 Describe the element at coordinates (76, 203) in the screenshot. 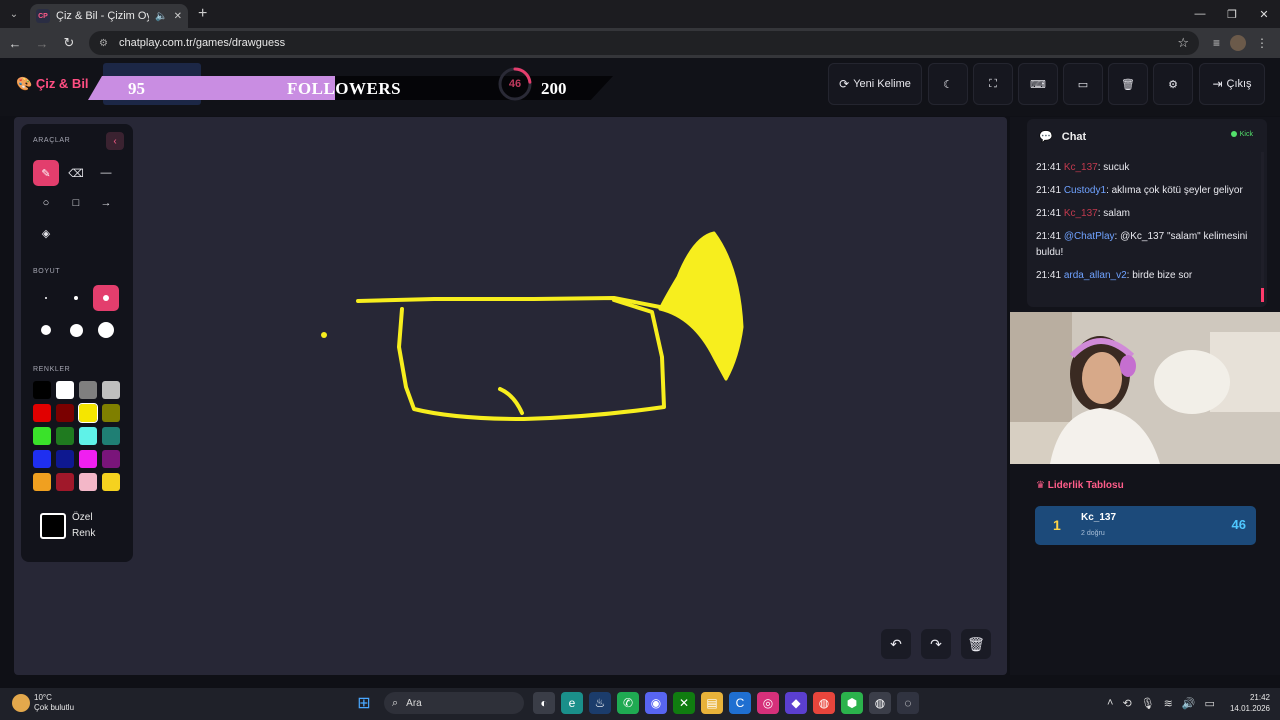

I see `rectangle-tool: □` at that location.